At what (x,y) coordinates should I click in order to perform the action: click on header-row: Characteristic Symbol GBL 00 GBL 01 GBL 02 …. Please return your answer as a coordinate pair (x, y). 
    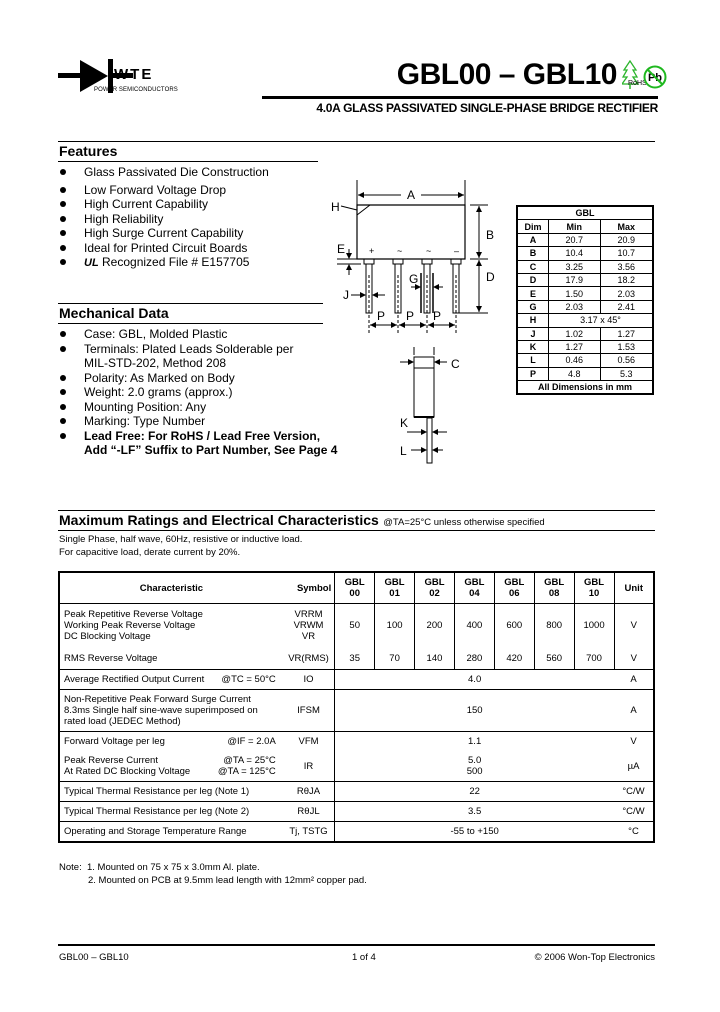
    Looking at the image, I should click on (356, 588).